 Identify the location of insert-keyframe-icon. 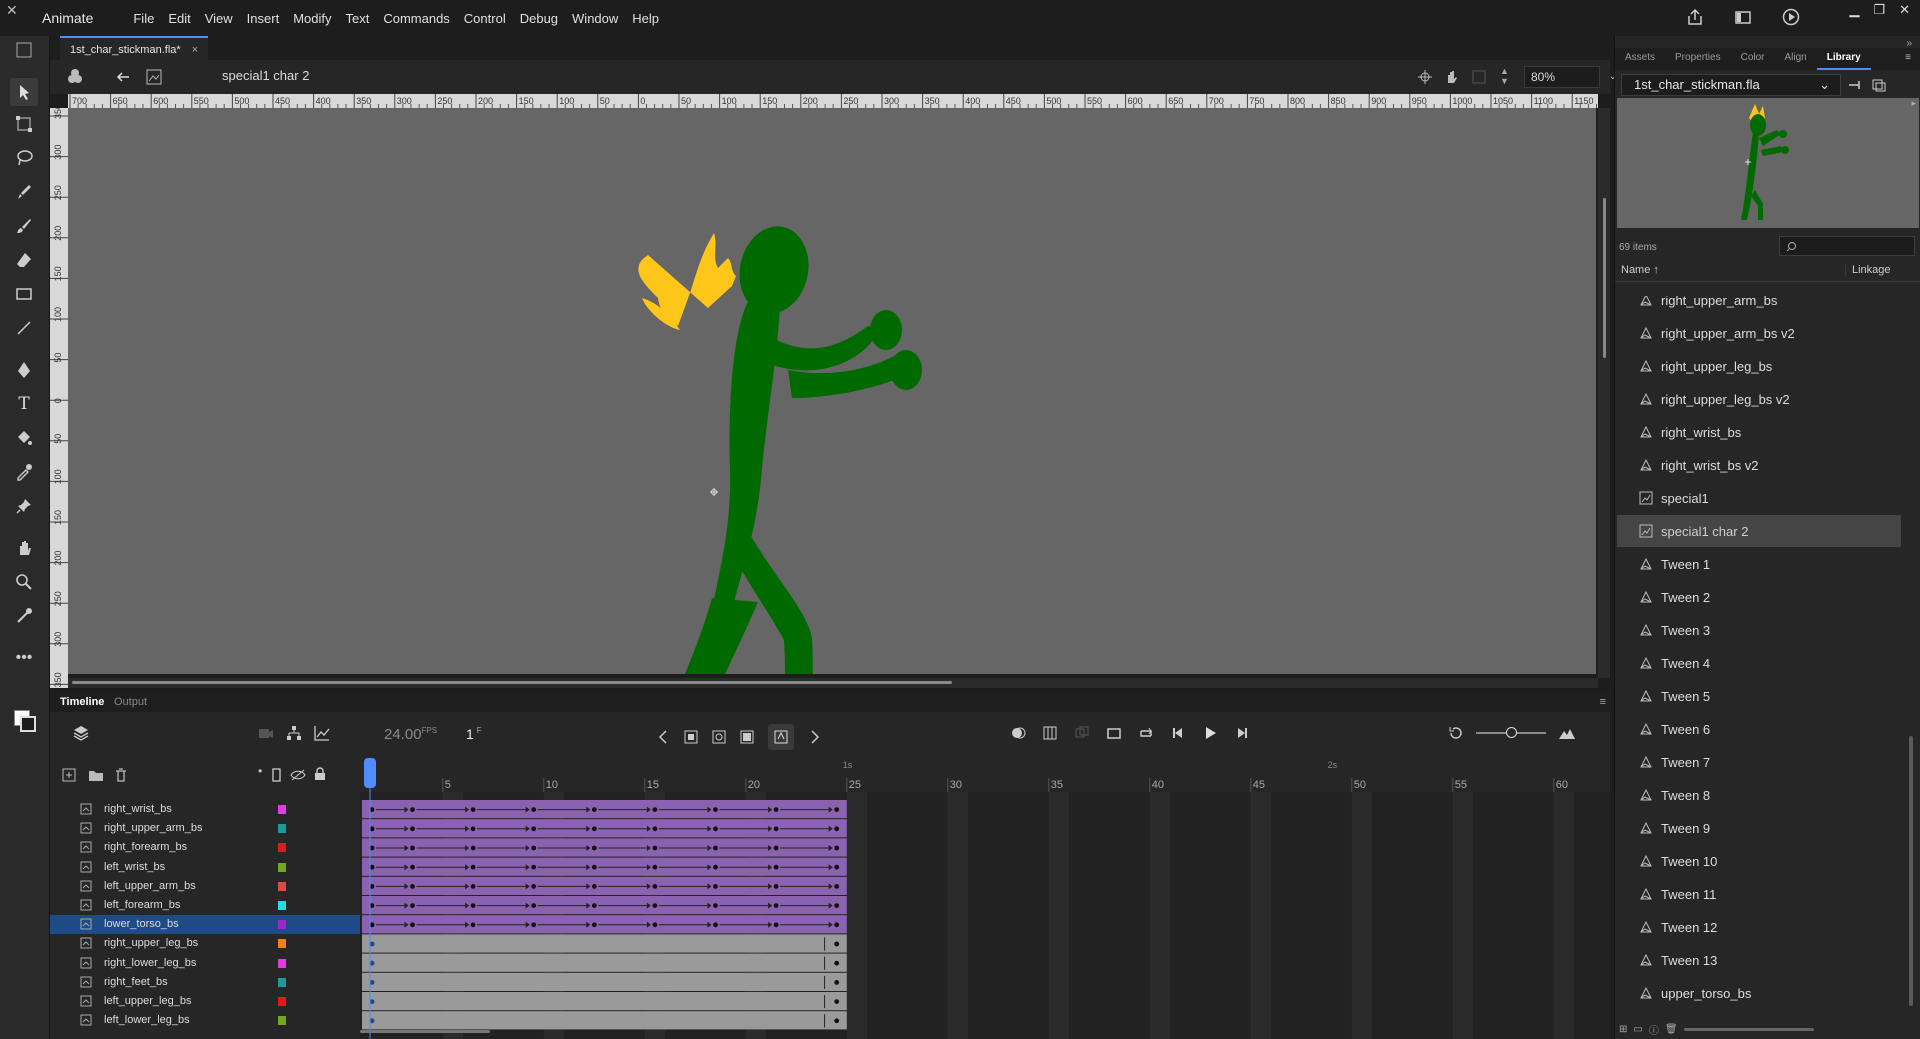
(691, 737).